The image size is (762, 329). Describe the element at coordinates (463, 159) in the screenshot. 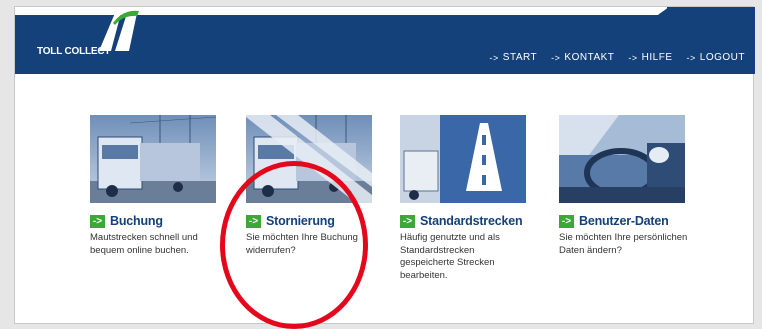

I see `highway-sign-photo` at that location.